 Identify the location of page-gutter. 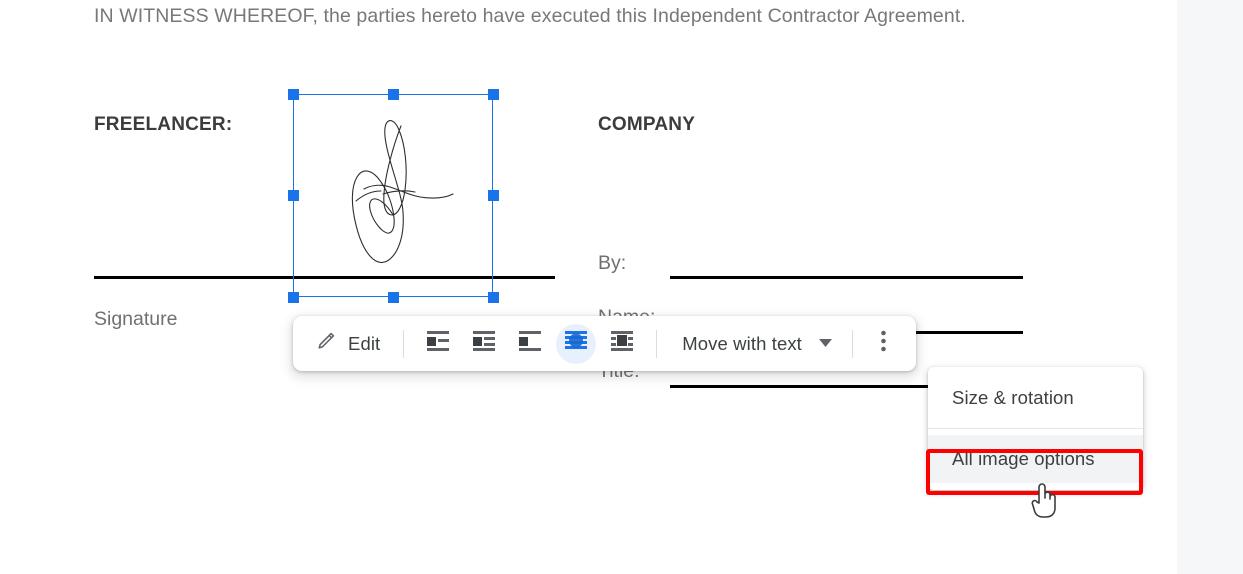
(1210, 287).